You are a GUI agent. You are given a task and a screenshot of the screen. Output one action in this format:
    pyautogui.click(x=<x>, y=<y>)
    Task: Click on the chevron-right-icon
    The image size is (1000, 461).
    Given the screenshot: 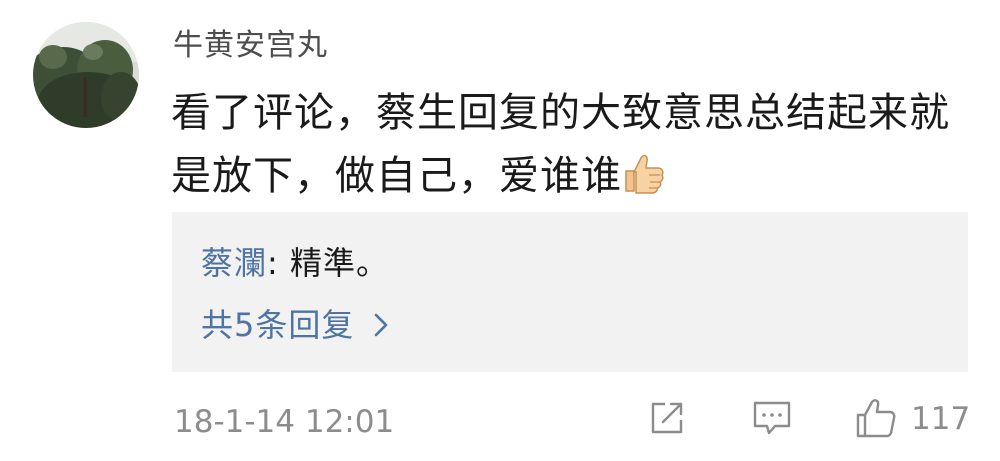 What is the action you would take?
    pyautogui.click(x=381, y=325)
    